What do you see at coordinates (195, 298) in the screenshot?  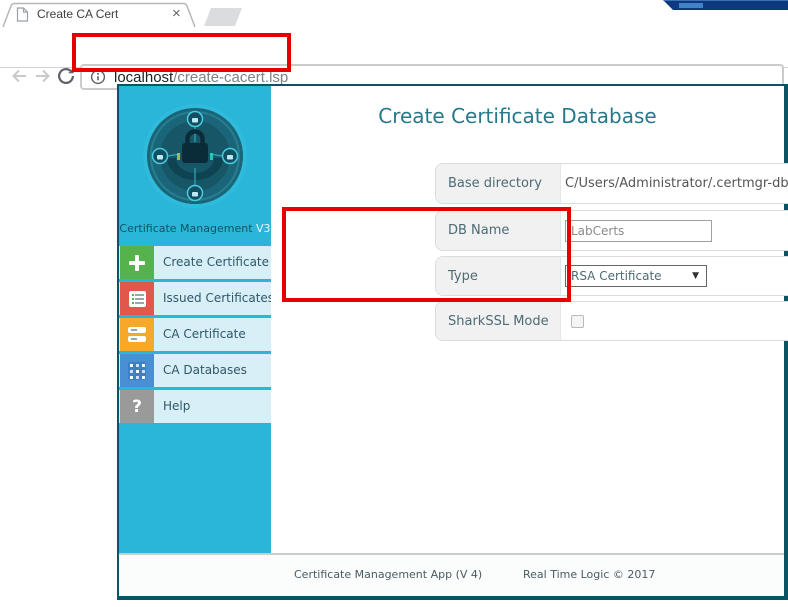 I see `sidebar-item-issued-certificates: Issued Certificates` at bounding box center [195, 298].